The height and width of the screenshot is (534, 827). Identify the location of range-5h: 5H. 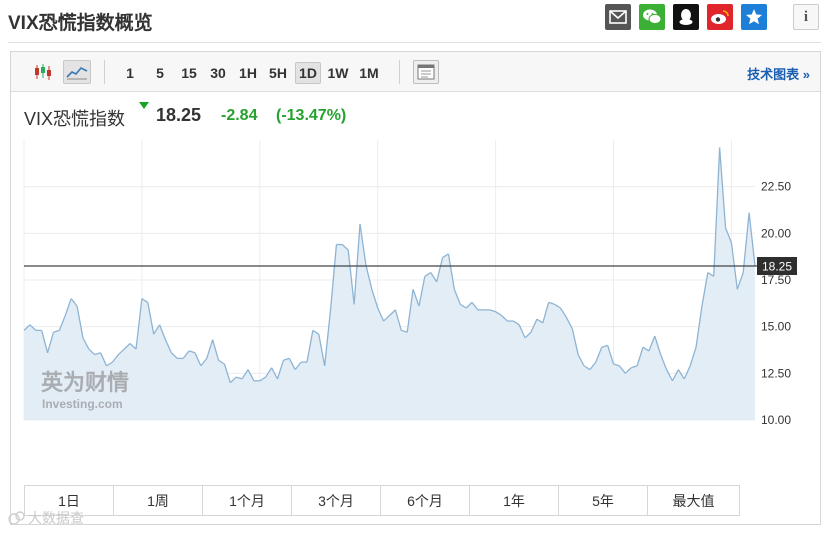
(278, 73).